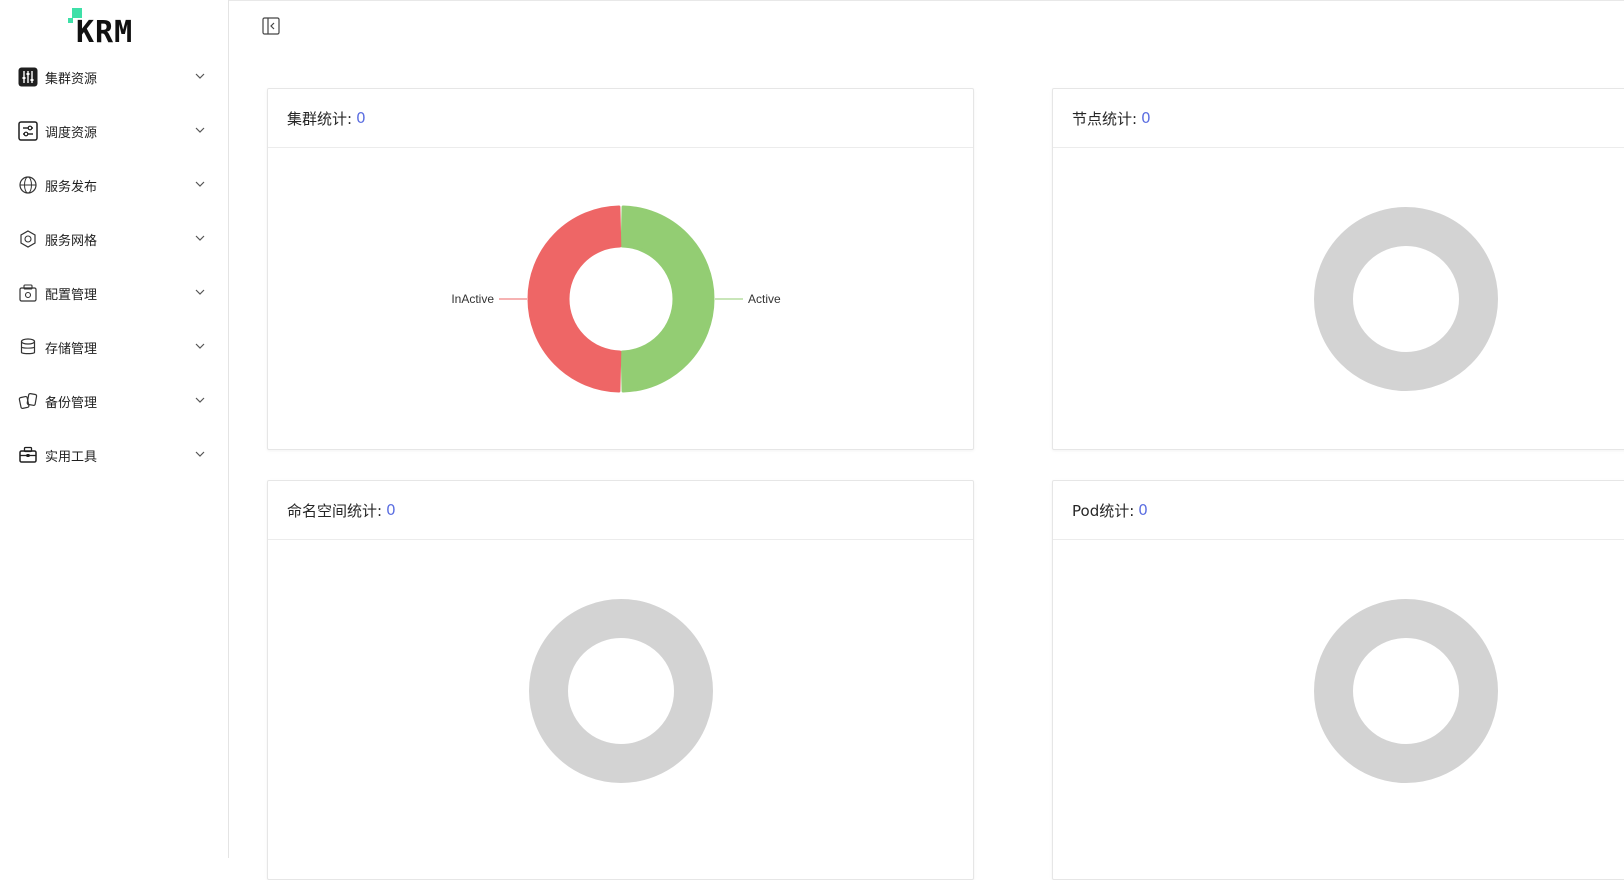 The height and width of the screenshot is (880, 1624). I want to click on card-title: 命名空间统计:, so click(335, 510).